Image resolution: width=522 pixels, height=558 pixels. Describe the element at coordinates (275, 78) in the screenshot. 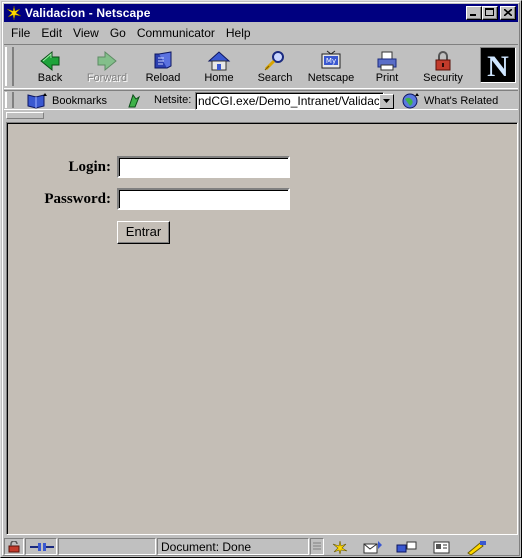

I see `search-label: Search` at that location.